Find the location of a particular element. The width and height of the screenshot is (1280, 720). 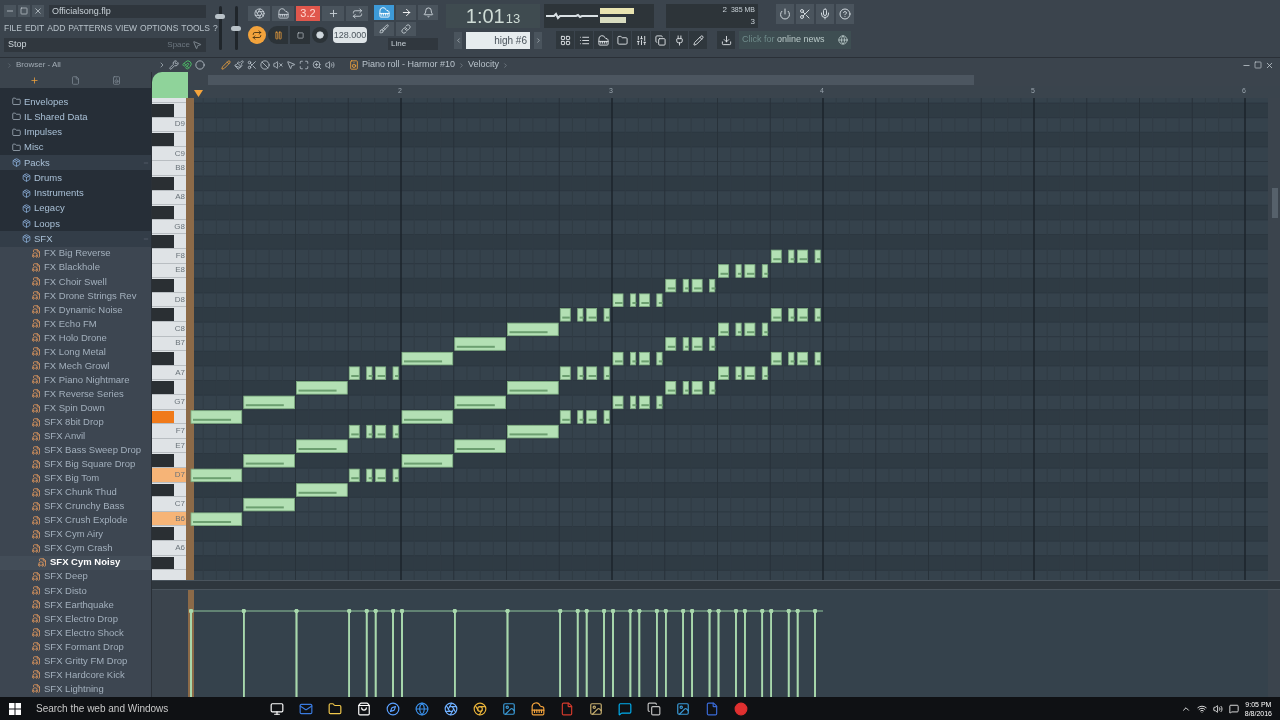

tree-item: SFX Hardcore Kick is located at coordinates (75, 674).